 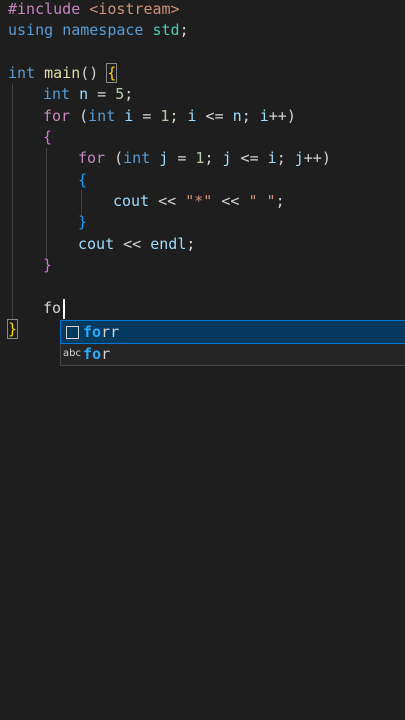 I want to click on keyword-namespace: namespace, so click(x=103, y=30).